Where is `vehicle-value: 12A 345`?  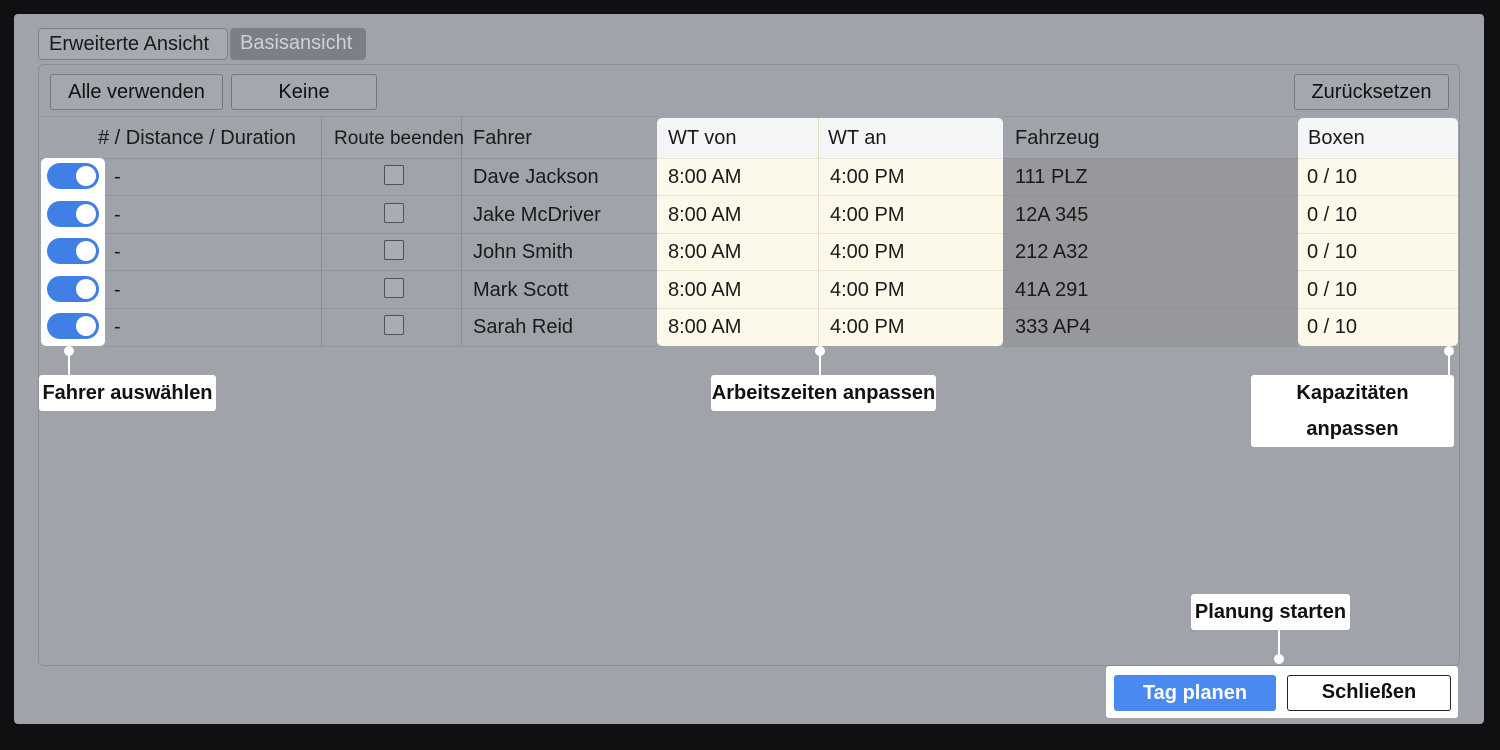 vehicle-value: 12A 345 is located at coordinates (1052, 215).